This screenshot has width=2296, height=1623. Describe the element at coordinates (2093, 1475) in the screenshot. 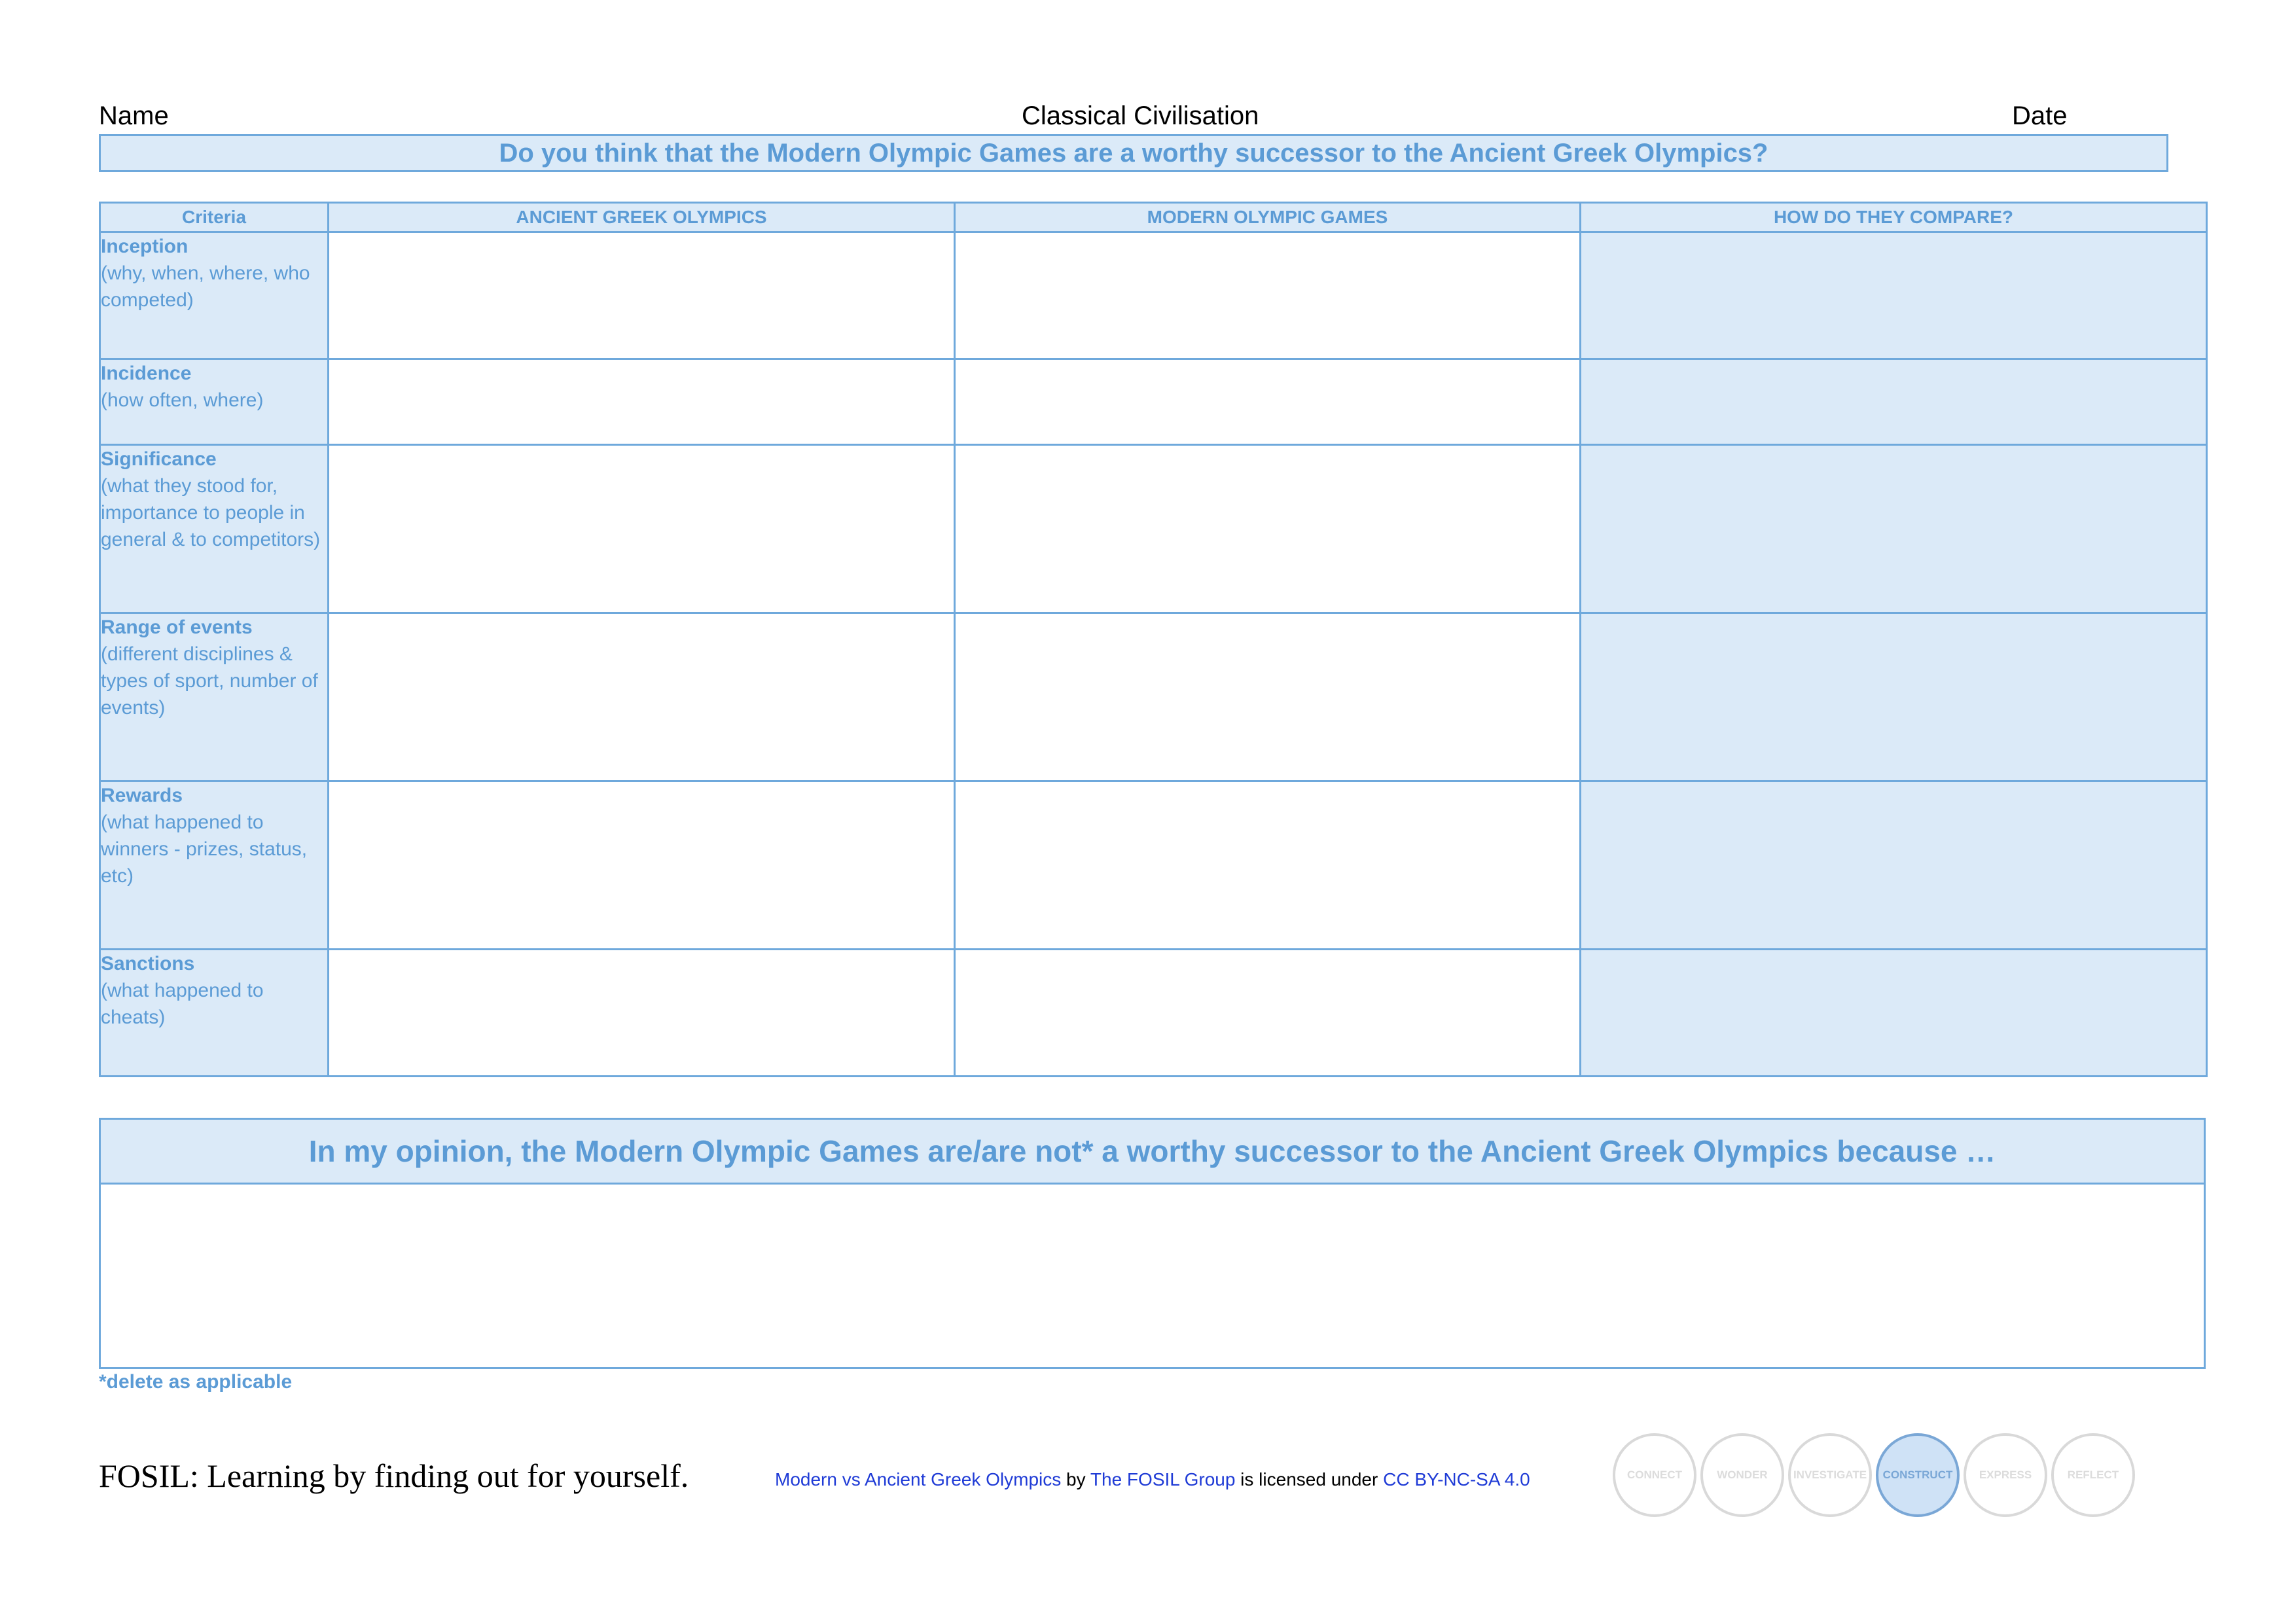

I see `stage-reflect: REFLECT` at that location.